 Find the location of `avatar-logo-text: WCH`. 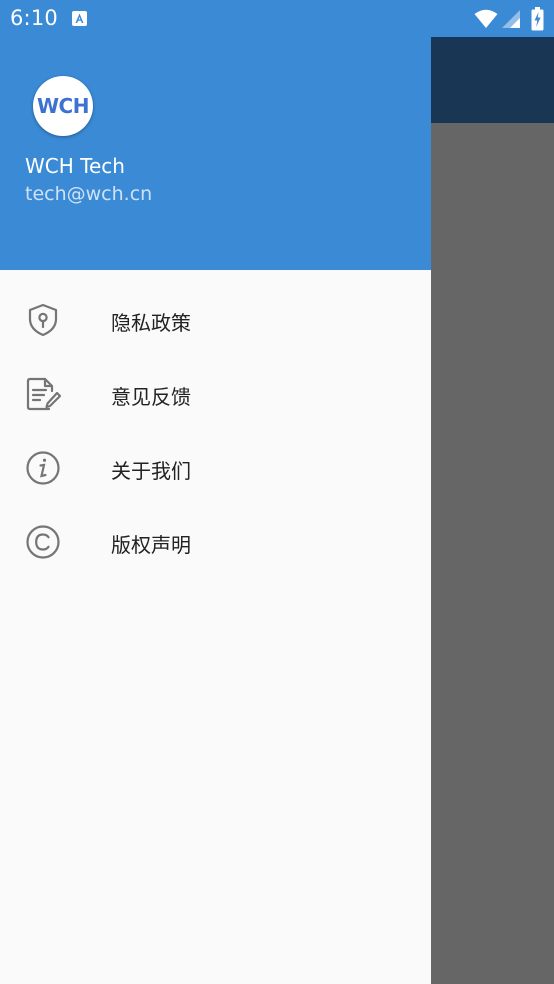

avatar-logo-text: WCH is located at coordinates (63, 106).